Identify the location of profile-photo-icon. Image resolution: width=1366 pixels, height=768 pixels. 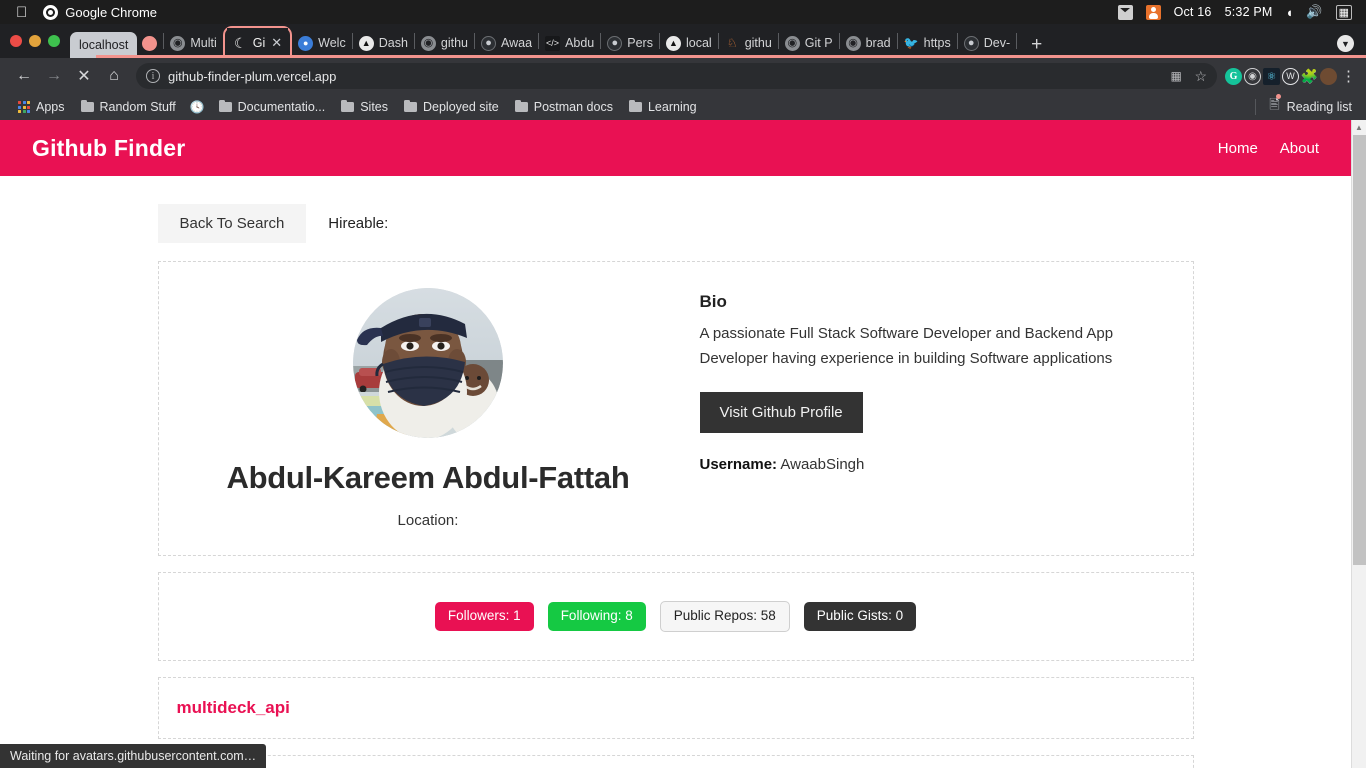
(1328, 76).